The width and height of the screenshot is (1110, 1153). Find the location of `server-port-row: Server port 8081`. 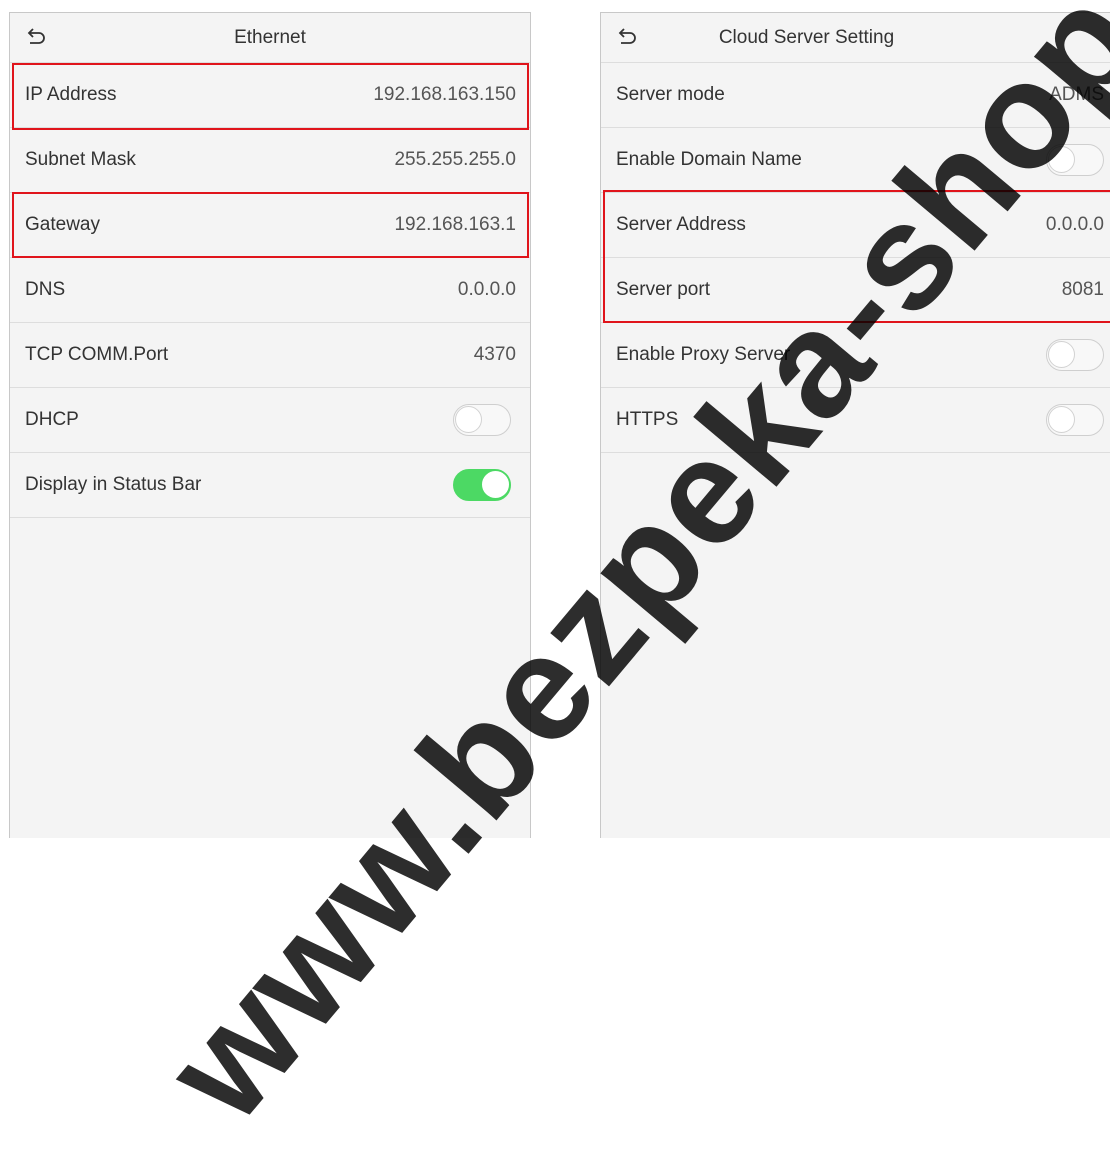

server-port-row: Server port 8081 is located at coordinates (855, 290).